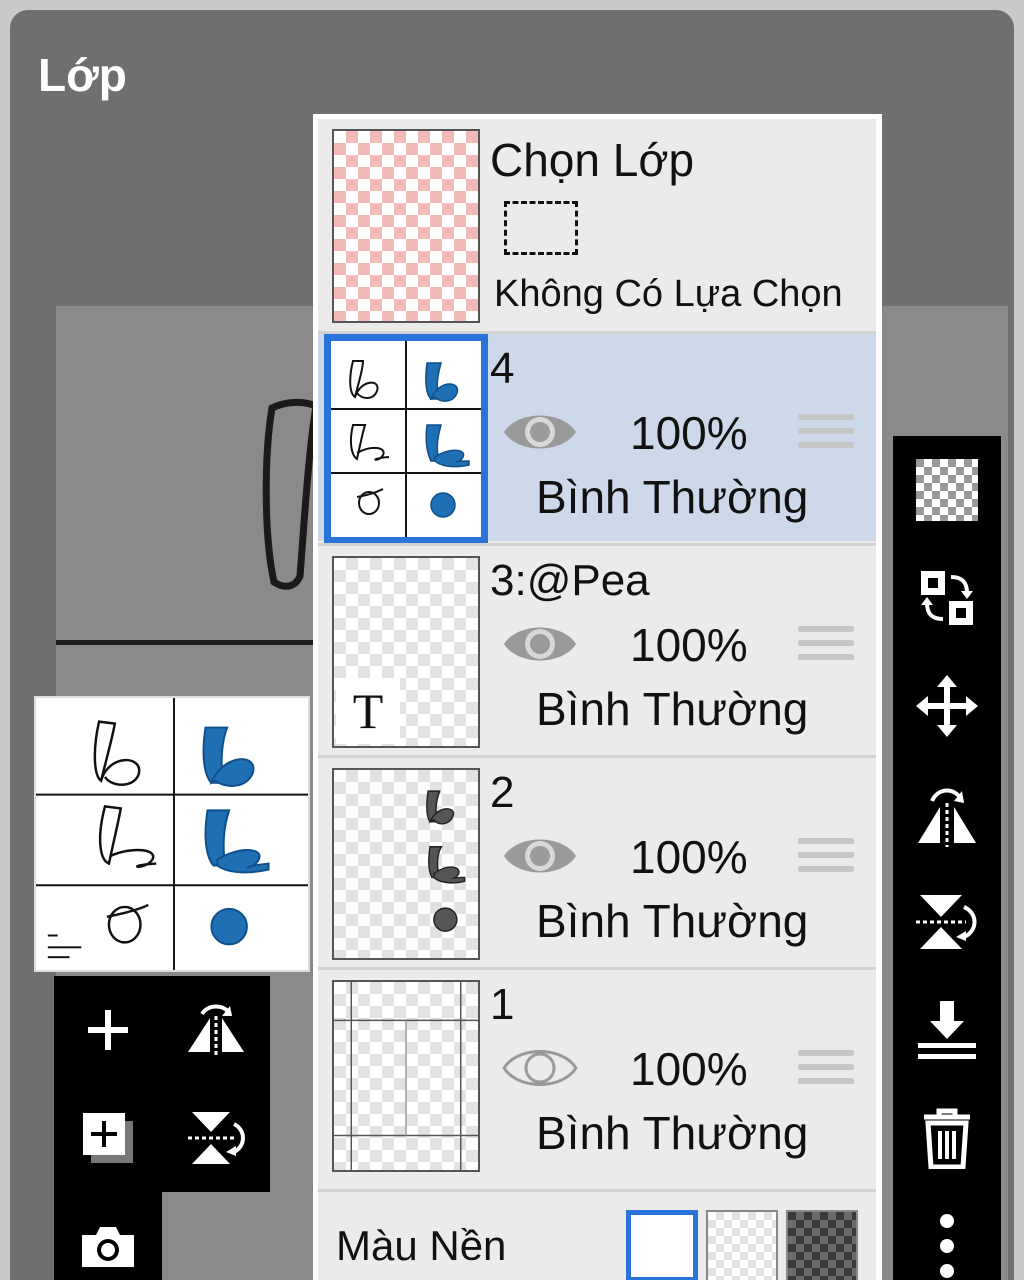 The width and height of the screenshot is (1024, 1280). I want to click on left-toolbar-bottom, so click(108, 1236).